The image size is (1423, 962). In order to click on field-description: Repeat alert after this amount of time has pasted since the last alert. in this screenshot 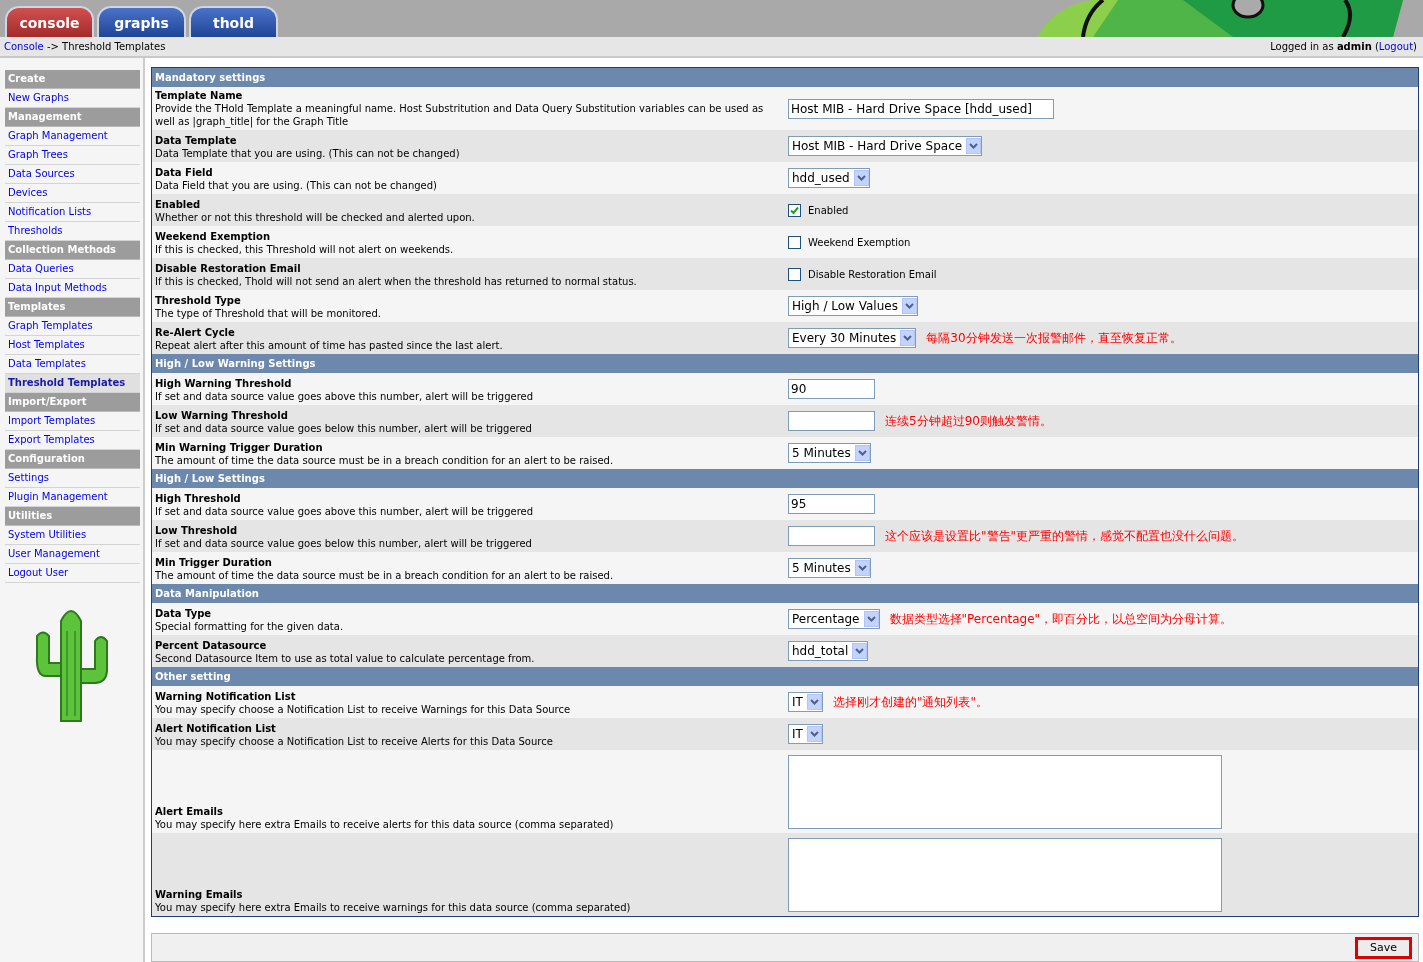, I will do `click(329, 345)`.